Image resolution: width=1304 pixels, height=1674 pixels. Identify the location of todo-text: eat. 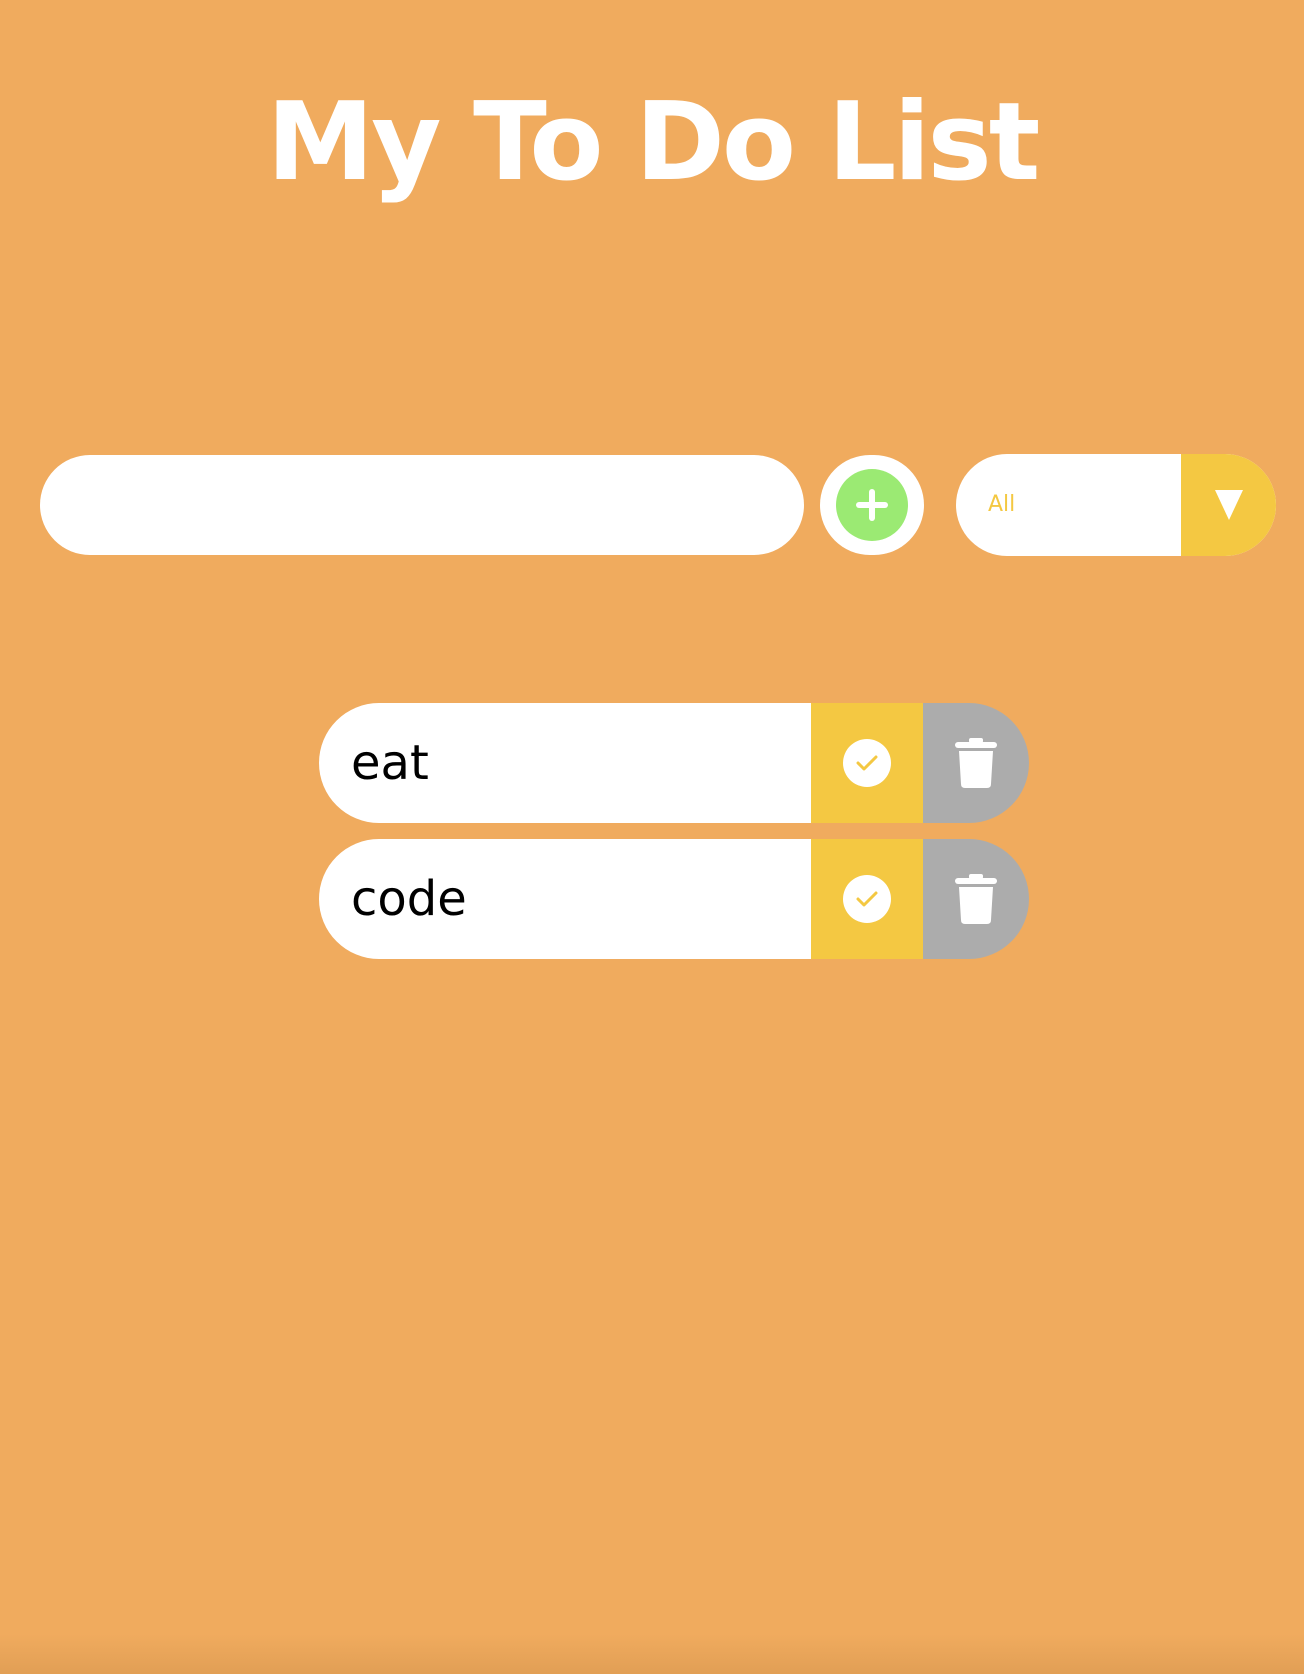
(390, 763).